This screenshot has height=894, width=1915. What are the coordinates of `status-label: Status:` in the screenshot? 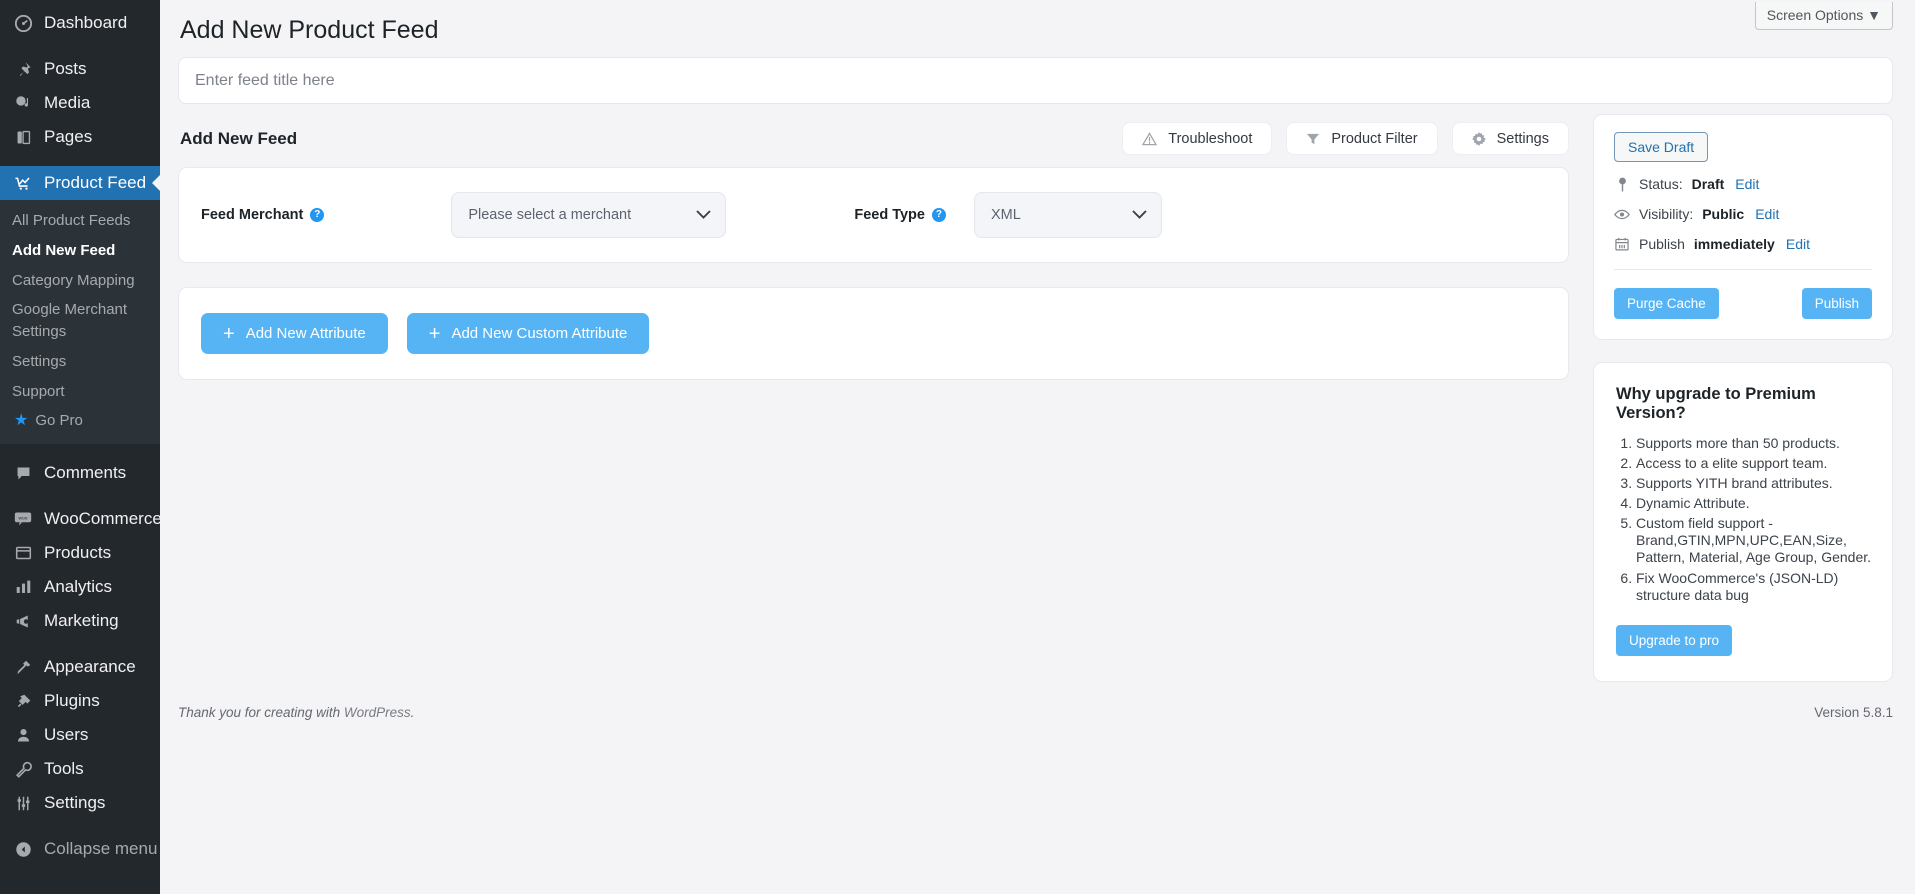 It's located at (1661, 184).